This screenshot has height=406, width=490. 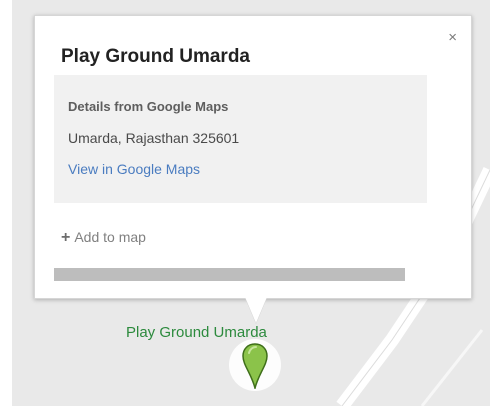 I want to click on plus-icon: +, so click(x=66, y=237).